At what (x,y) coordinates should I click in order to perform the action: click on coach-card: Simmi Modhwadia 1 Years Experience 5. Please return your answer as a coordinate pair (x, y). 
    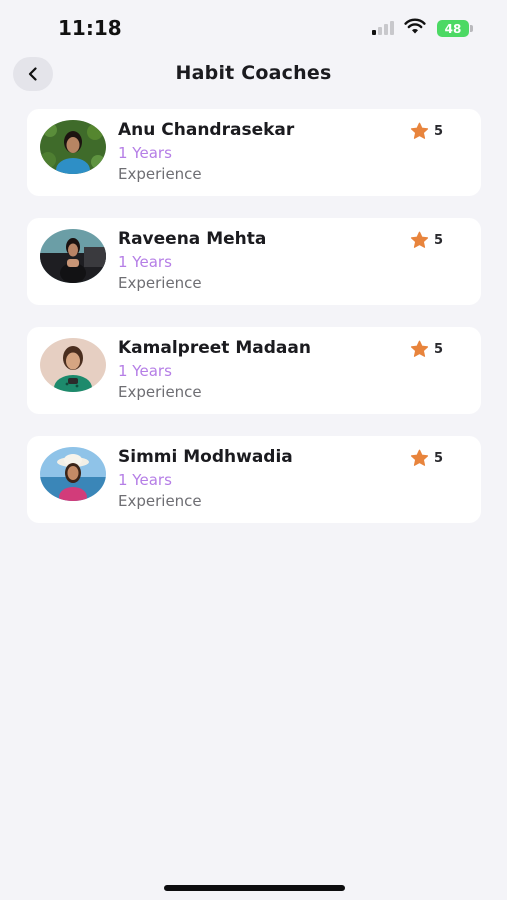
    Looking at the image, I should click on (254, 479).